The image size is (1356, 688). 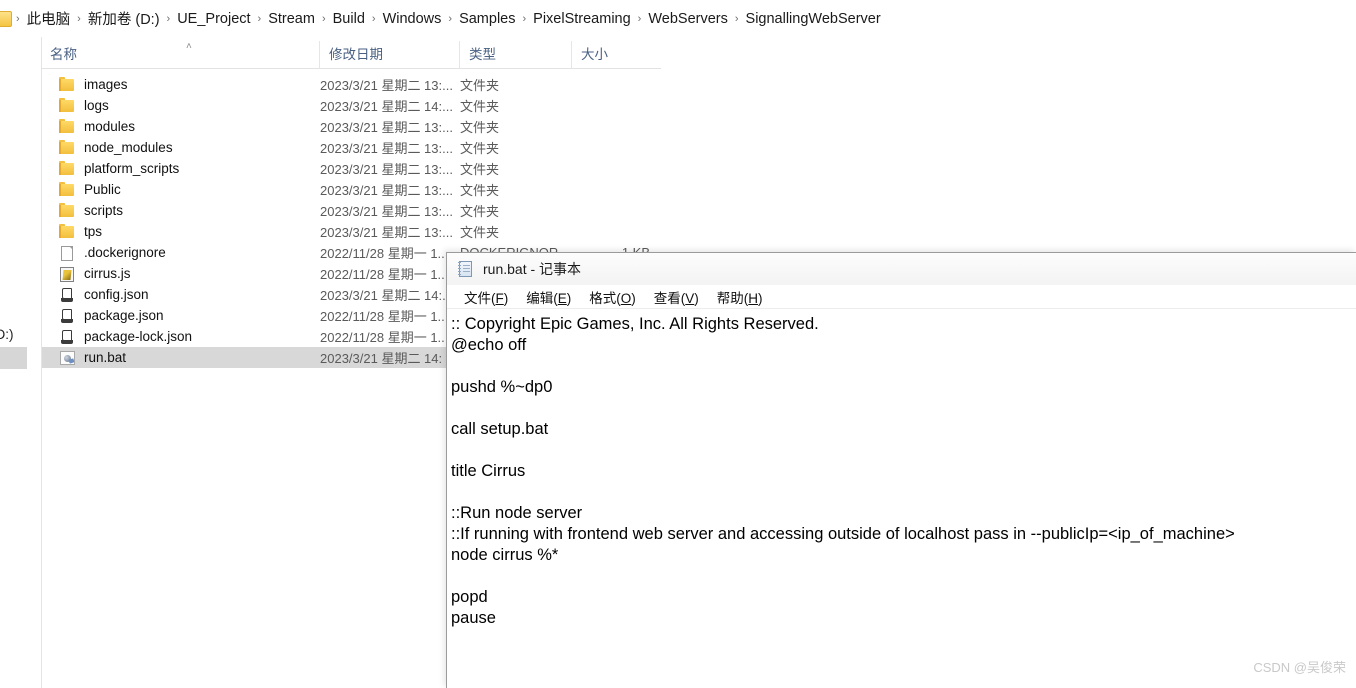 What do you see at coordinates (181, 147) in the screenshot?
I see `file-name-cell: node_modules` at bounding box center [181, 147].